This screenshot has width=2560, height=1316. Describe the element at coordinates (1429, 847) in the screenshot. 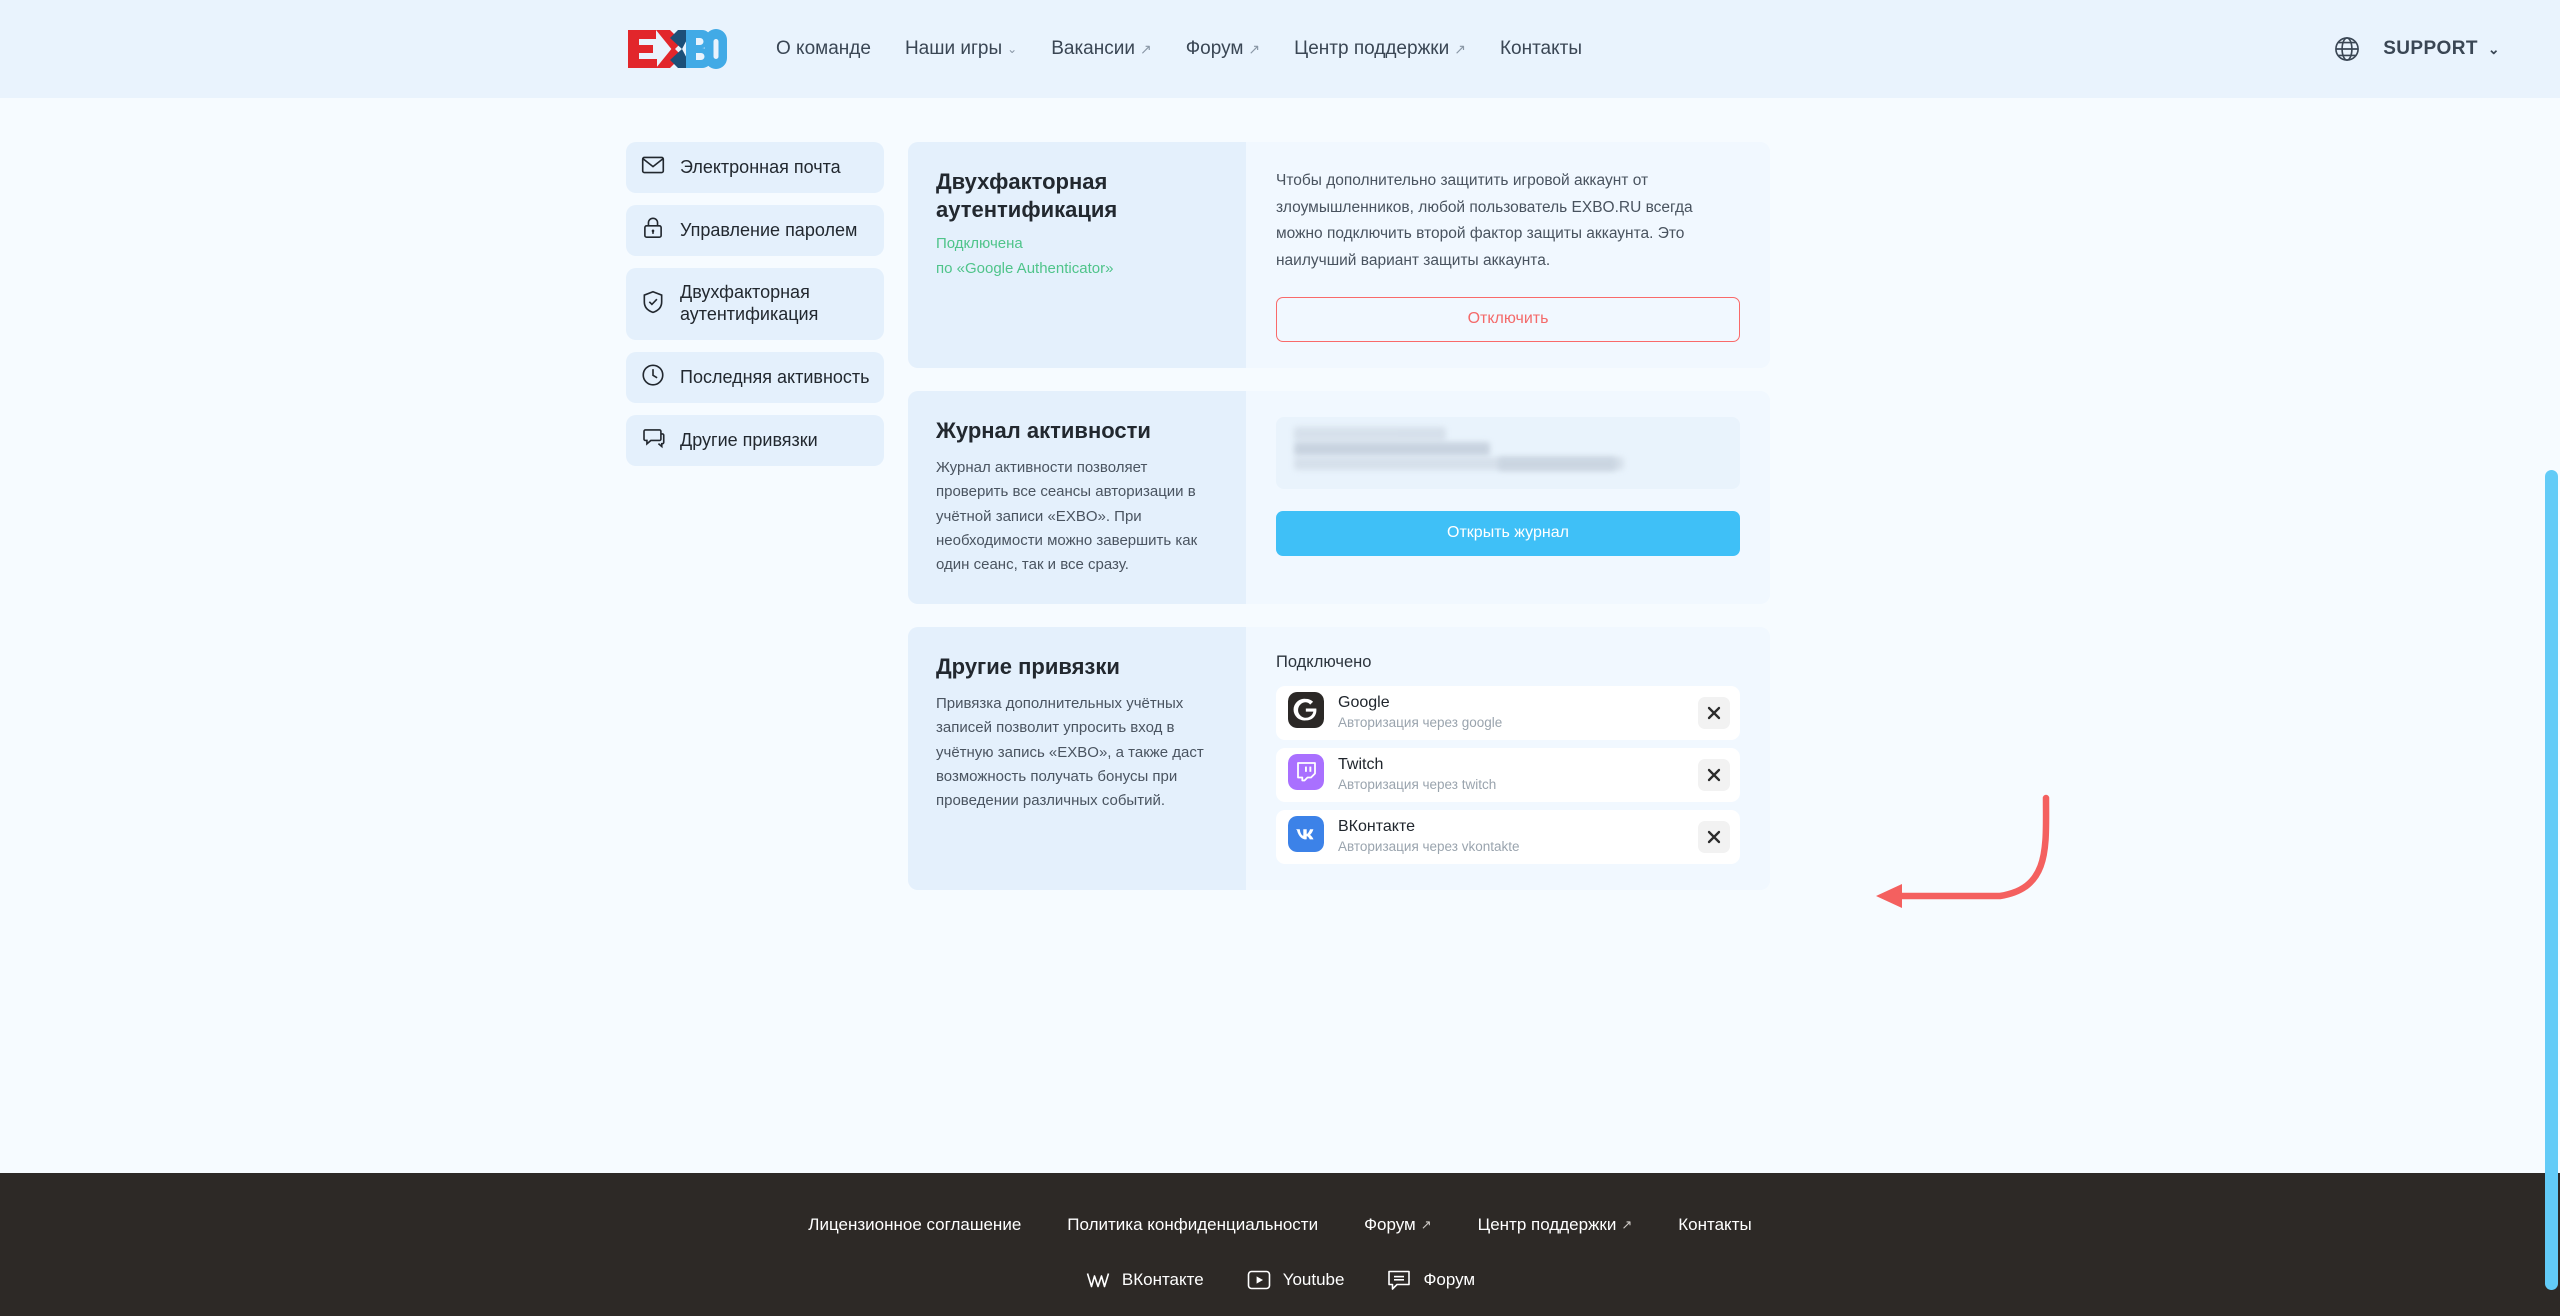

I see `service-description: Авторизация через vkontakte` at that location.